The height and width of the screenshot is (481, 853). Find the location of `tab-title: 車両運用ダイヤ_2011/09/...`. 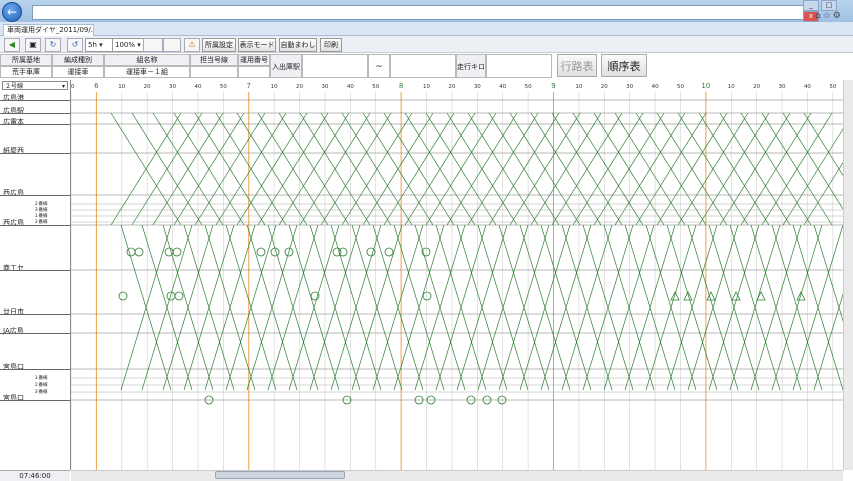

tab-title: 車両運用ダイヤ_2011/09/... is located at coordinates (50, 30).